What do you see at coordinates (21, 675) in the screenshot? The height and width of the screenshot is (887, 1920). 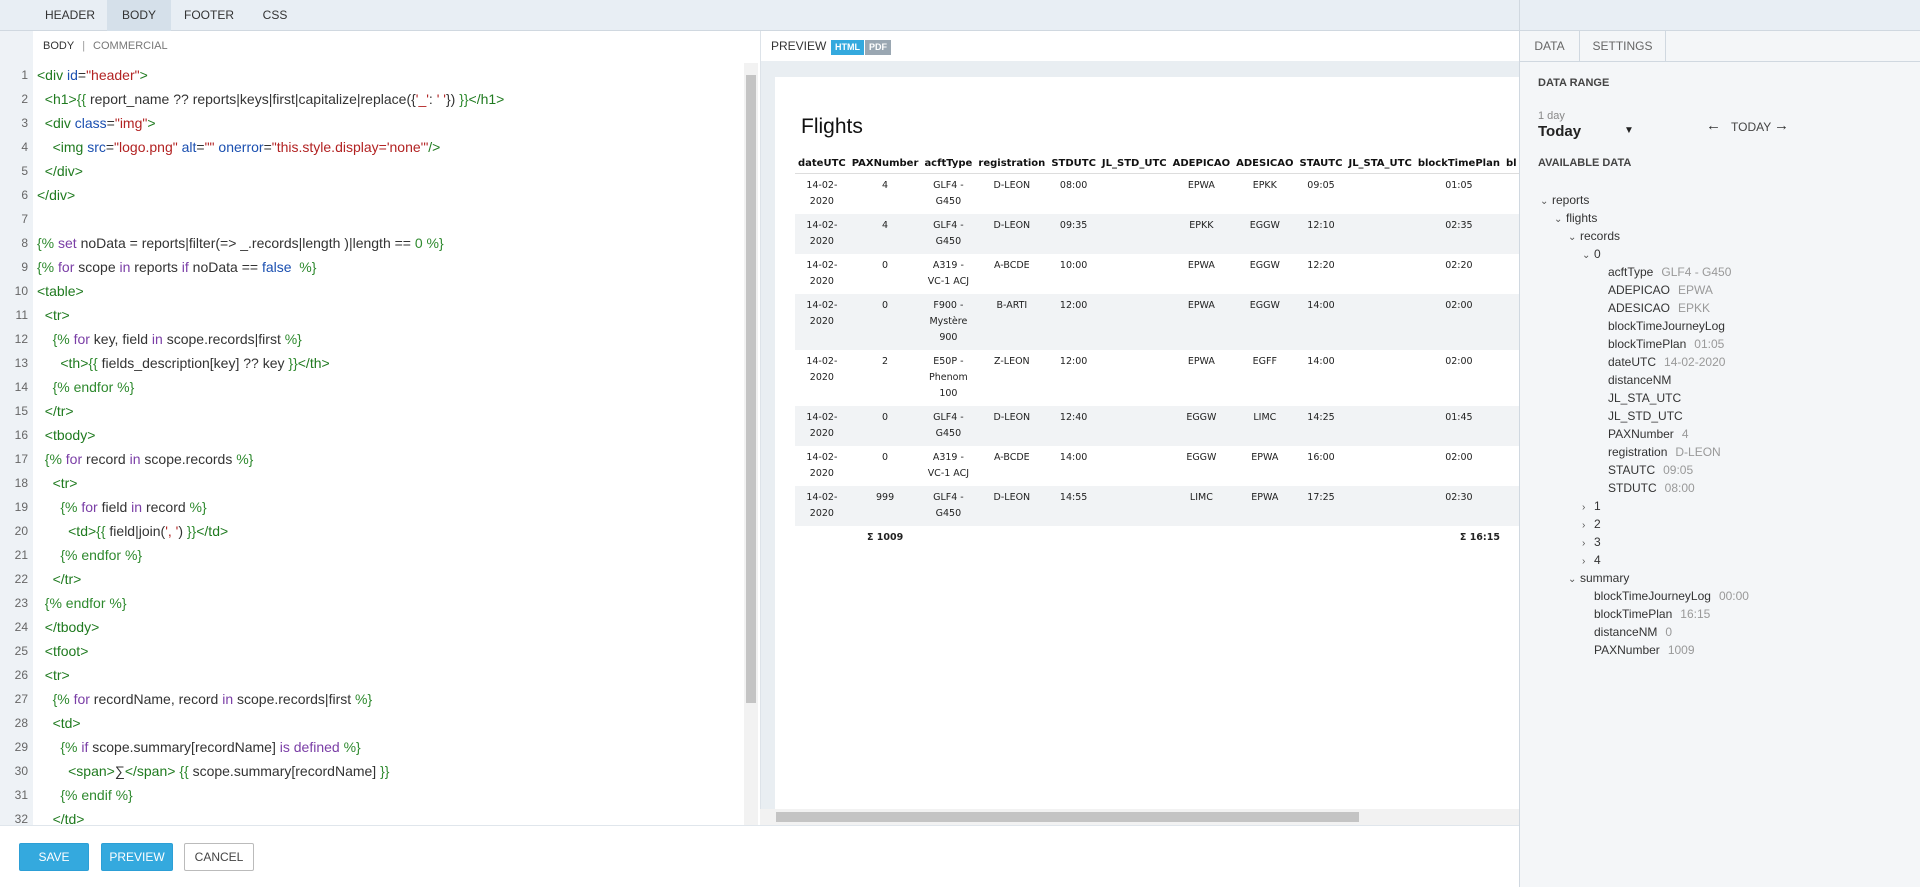 I see `line-number: 26` at bounding box center [21, 675].